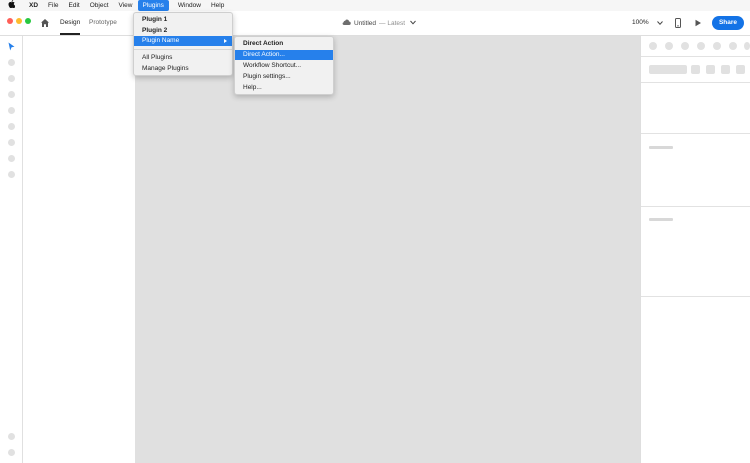  What do you see at coordinates (11, 110) in the screenshot?
I see `line-tool-icon` at bounding box center [11, 110].